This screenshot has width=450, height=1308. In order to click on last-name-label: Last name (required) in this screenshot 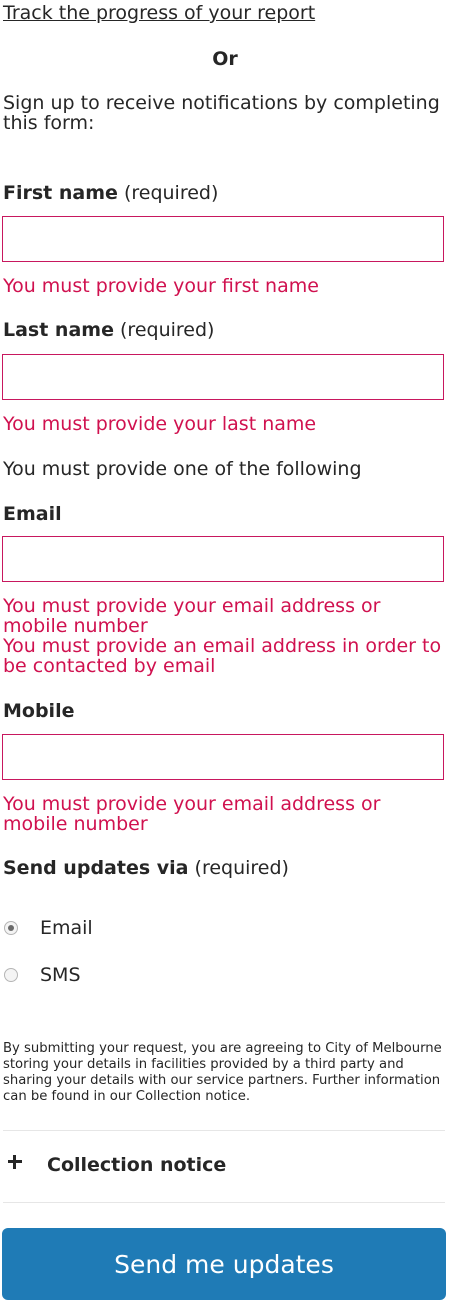, I will do `click(108, 330)`.